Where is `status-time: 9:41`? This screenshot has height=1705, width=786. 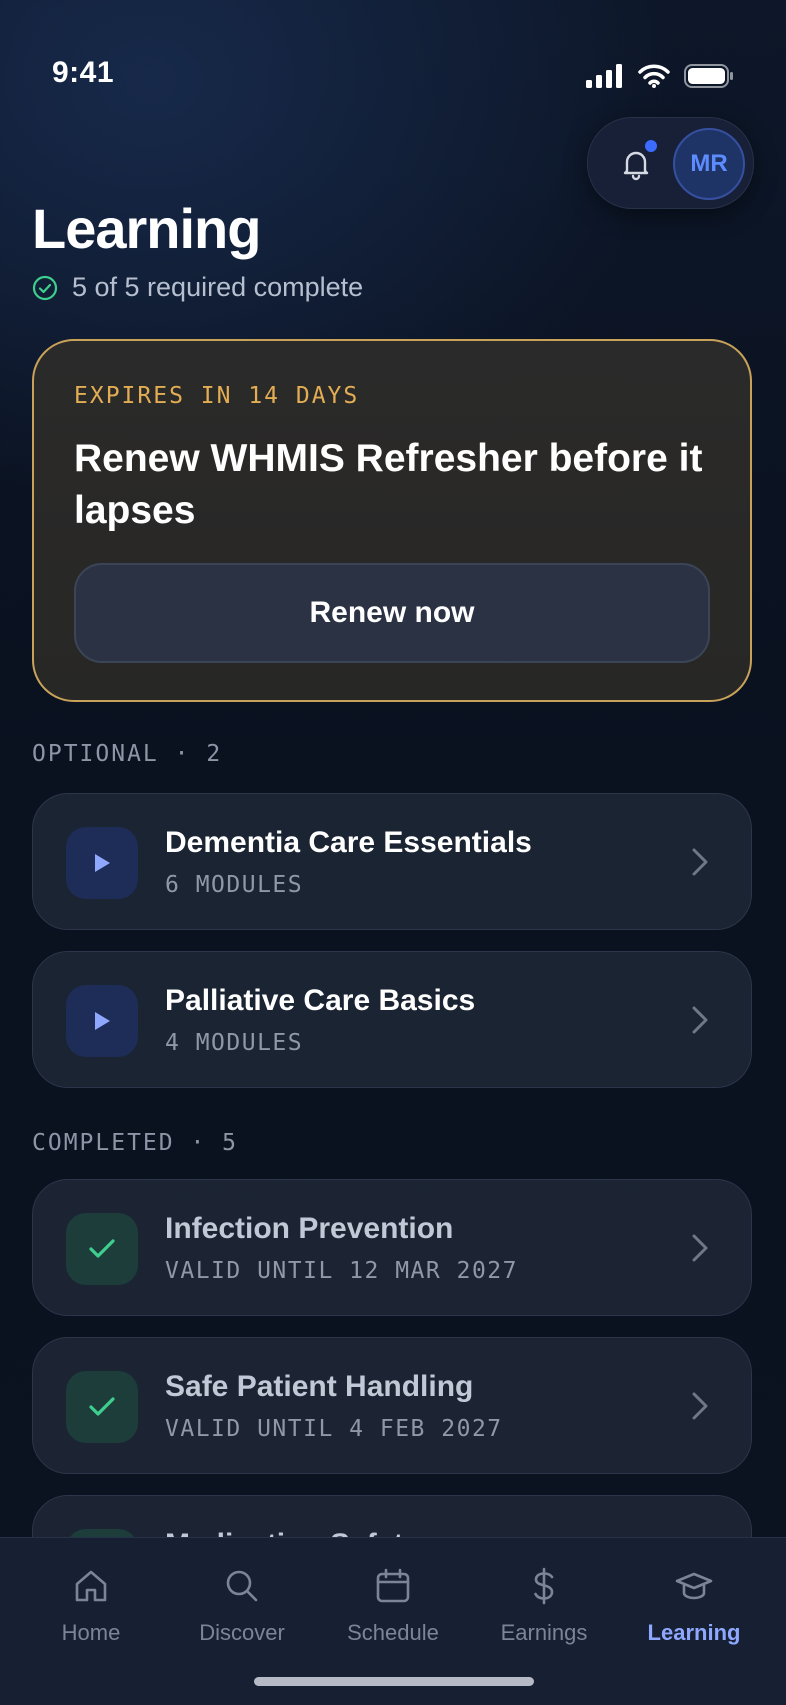 status-time: 9:41 is located at coordinates (83, 72).